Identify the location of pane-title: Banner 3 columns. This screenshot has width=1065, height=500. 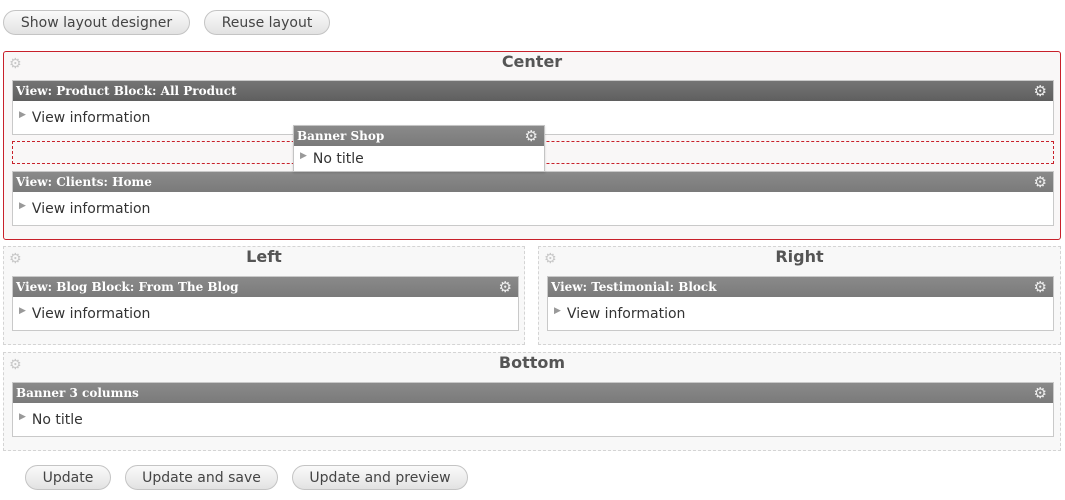
(77, 393).